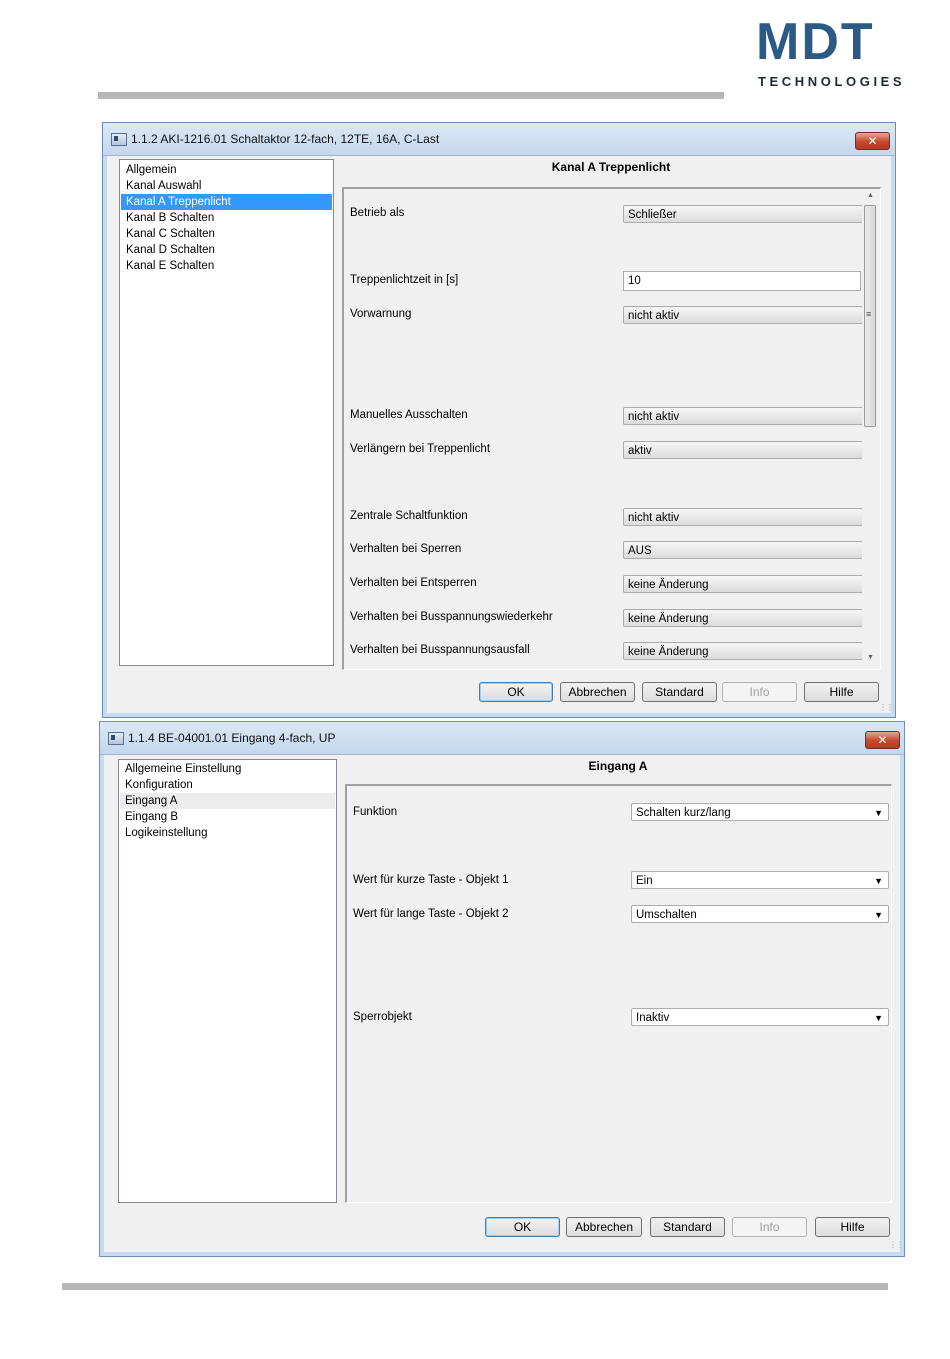 This screenshot has height=1359, width=950. I want to click on busspannungsausfall-label: Verhalten bei Busspannungsausfall, so click(440, 650).